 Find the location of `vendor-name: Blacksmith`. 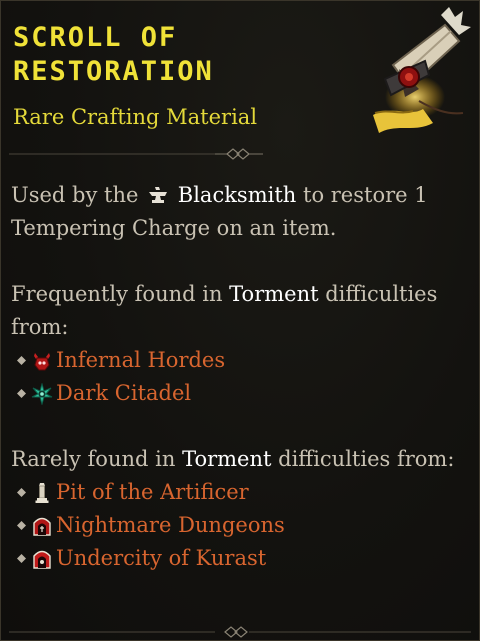

vendor-name: Blacksmith is located at coordinates (237, 195).